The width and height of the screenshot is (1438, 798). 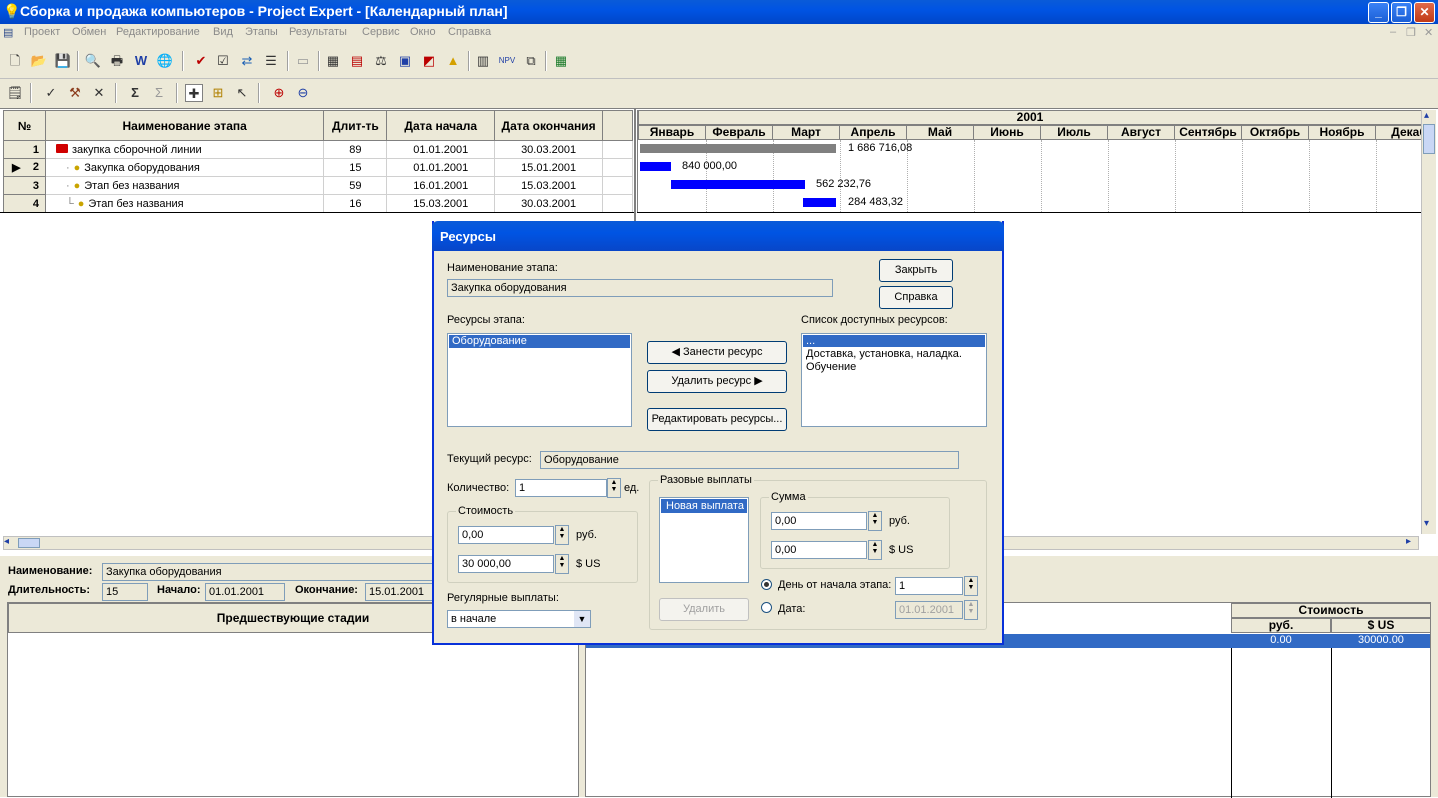 I want to click on report-icon: ▣, so click(x=405, y=61).